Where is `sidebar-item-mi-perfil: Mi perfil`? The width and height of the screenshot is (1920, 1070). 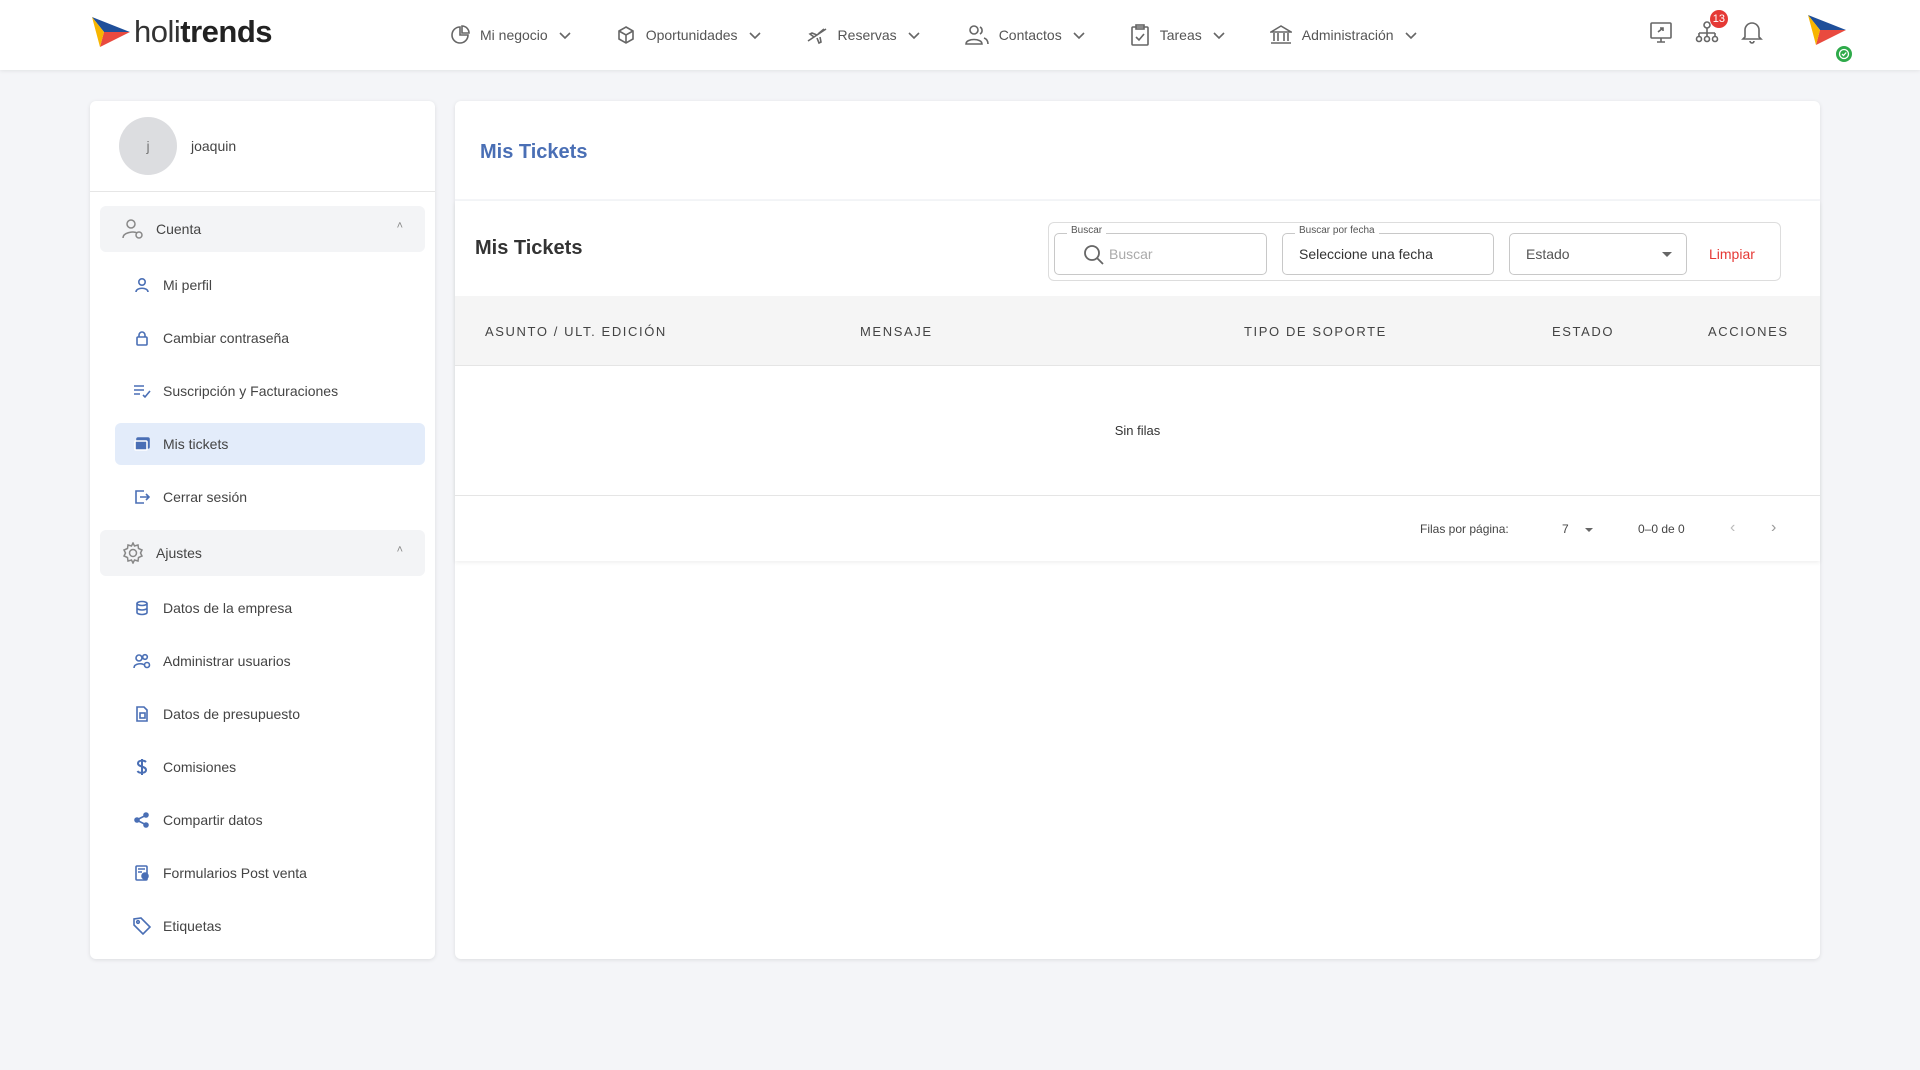 sidebar-item-mi-perfil: Mi perfil is located at coordinates (270, 285).